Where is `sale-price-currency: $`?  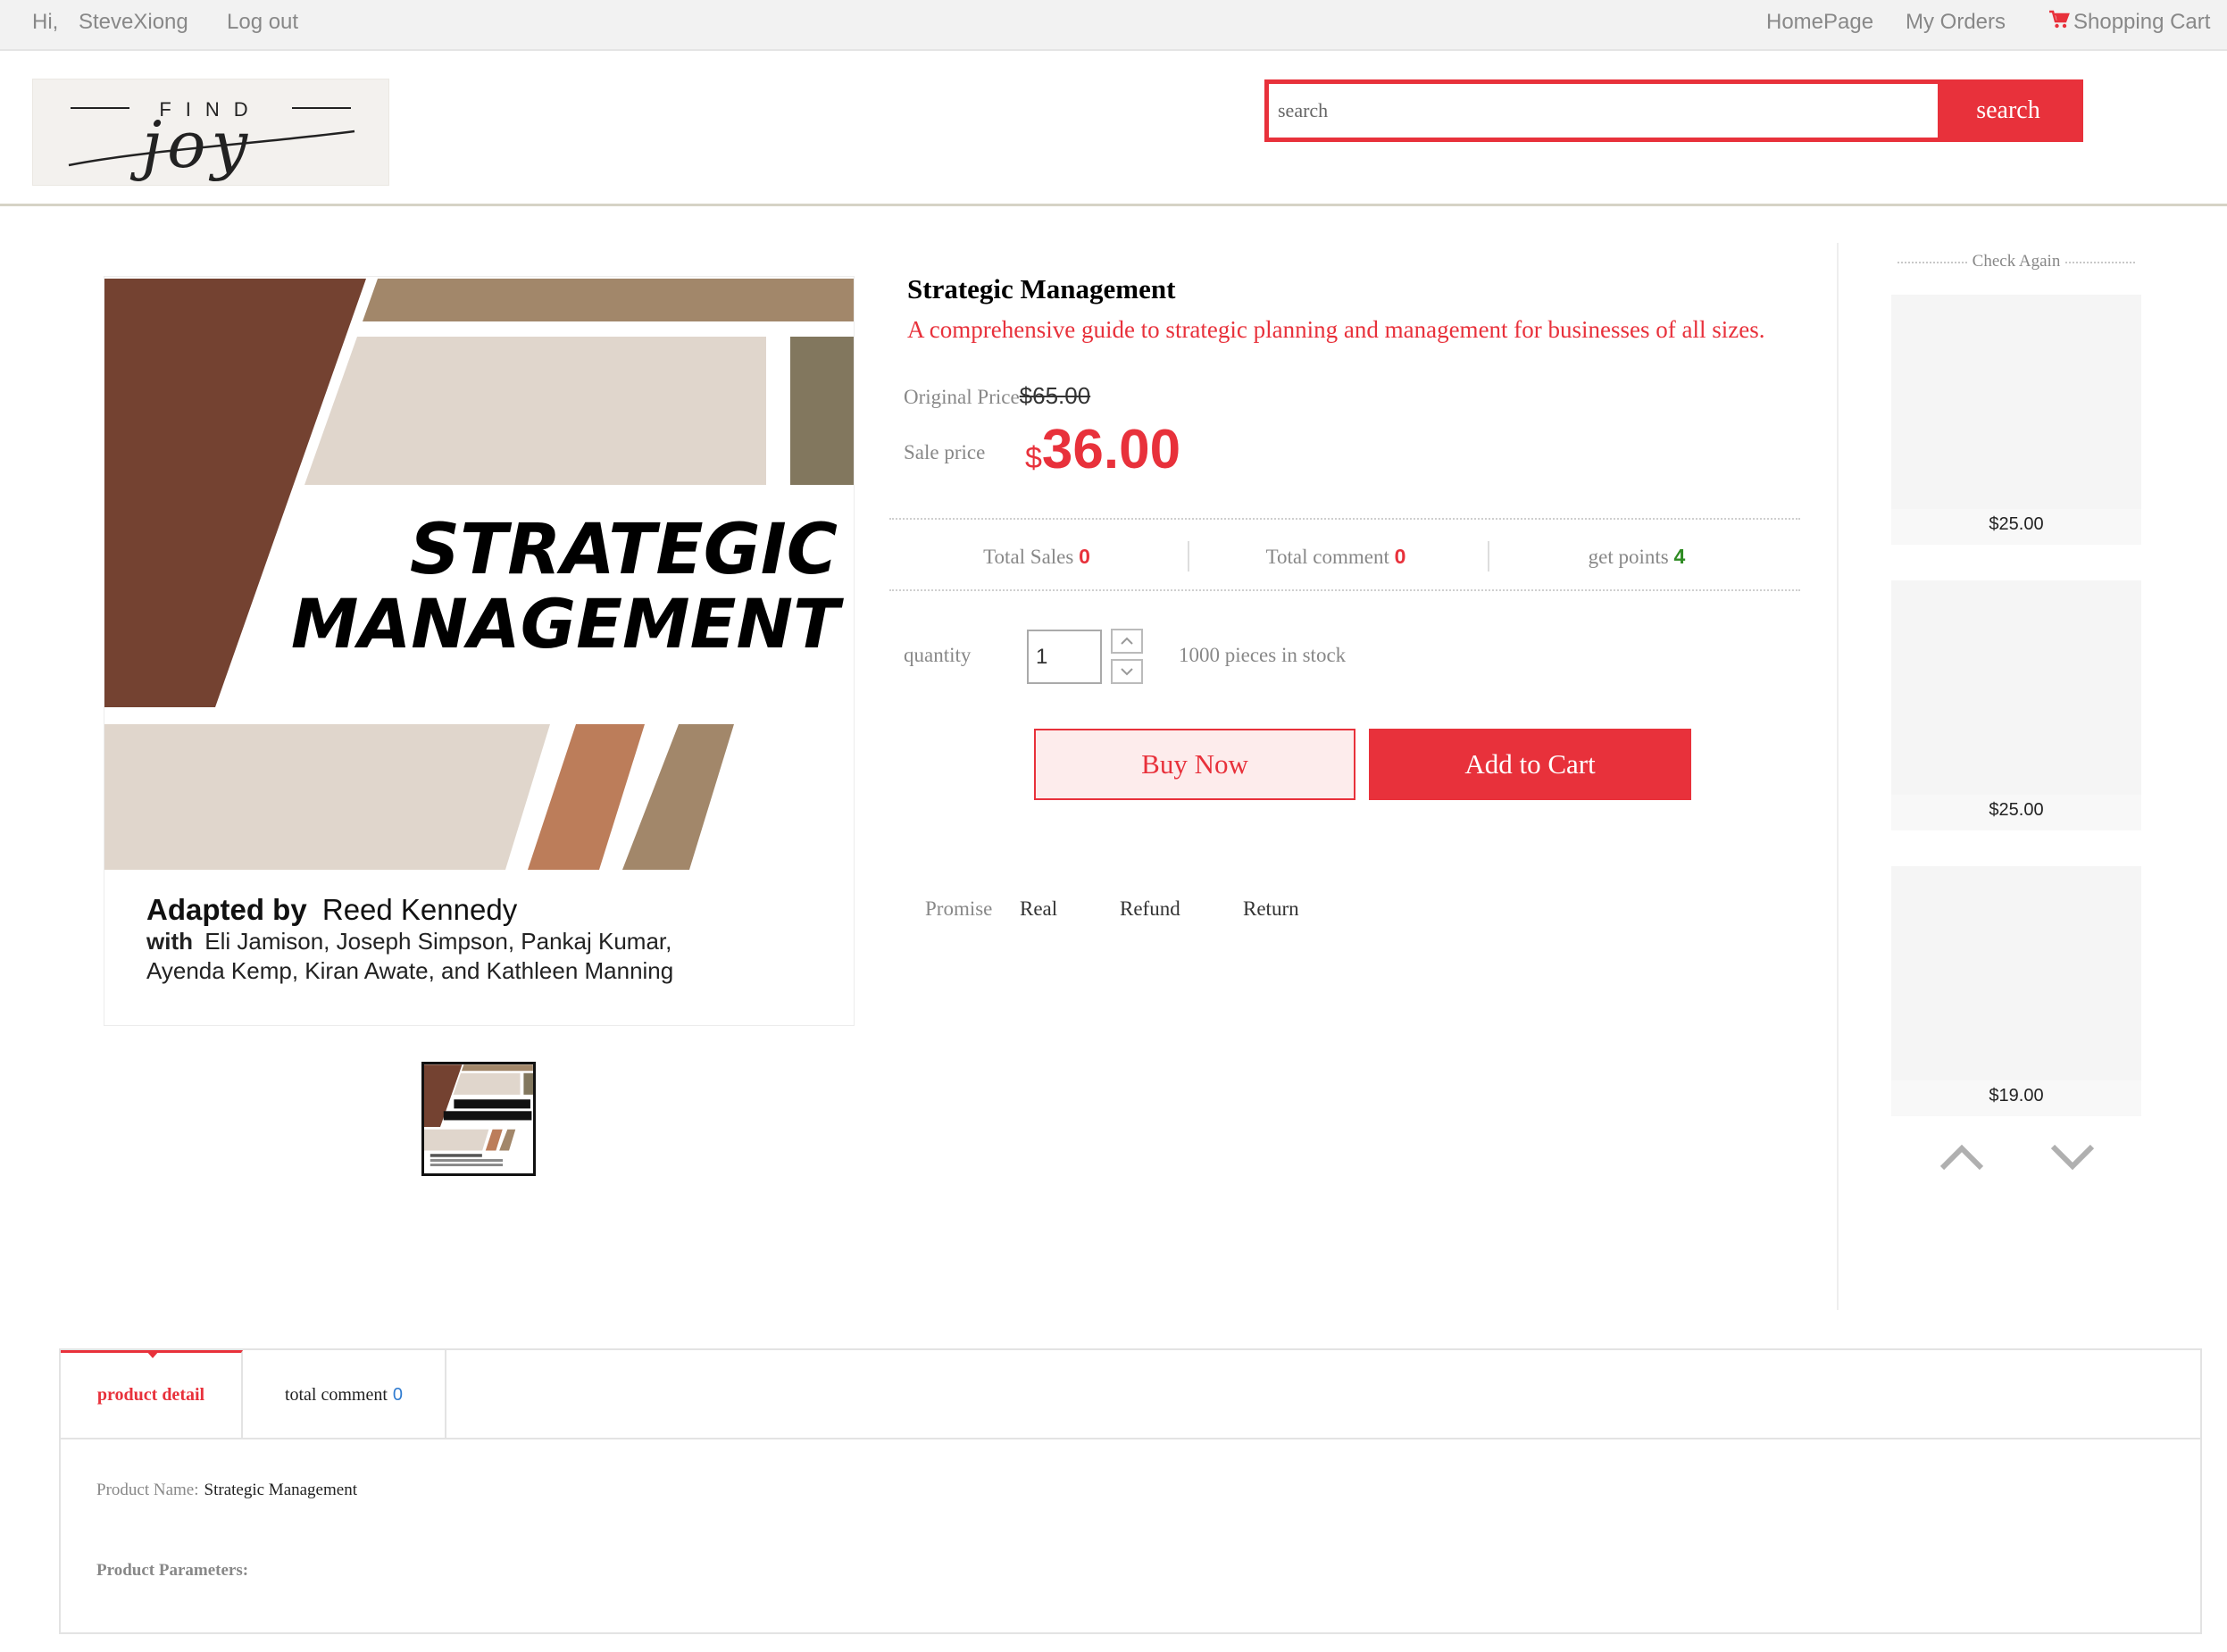
sale-price-currency: $ is located at coordinates (1033, 458).